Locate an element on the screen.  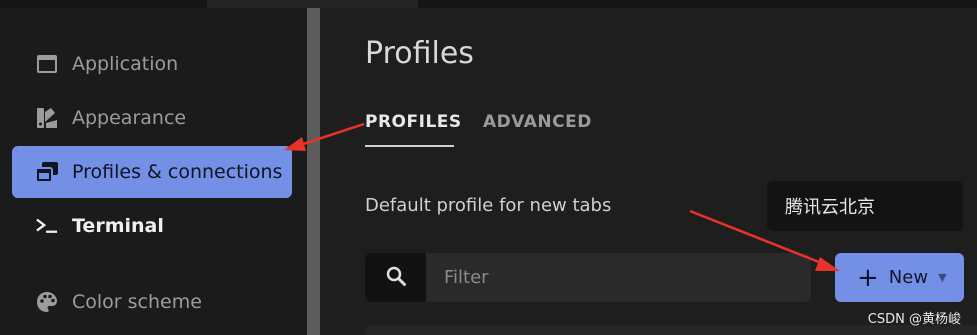
annotation-arrow-to-new is located at coordinates (764, 240).